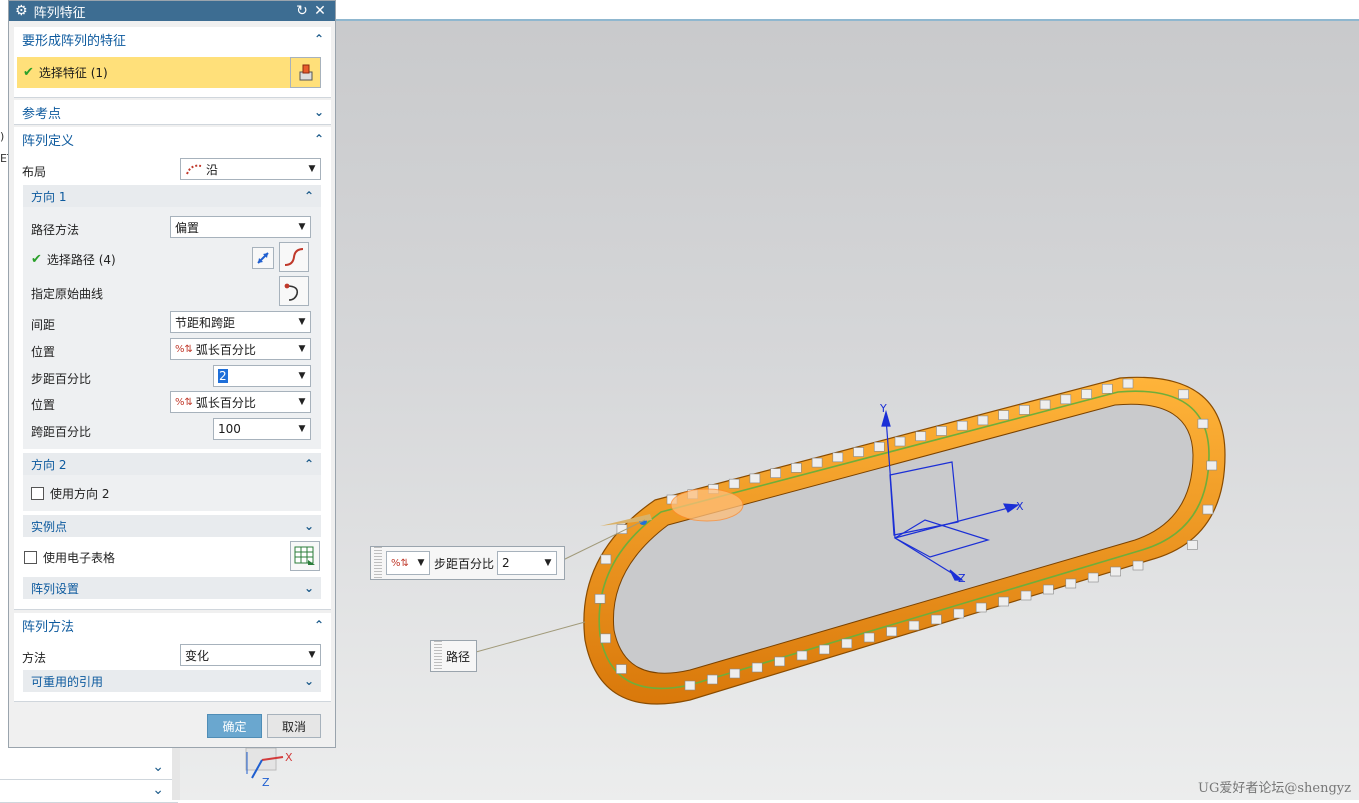 Image resolution: width=1359 pixels, height=803 pixels. What do you see at coordinates (30, 557) in the screenshot?
I see `use-spreadsheet-checkbox` at bounding box center [30, 557].